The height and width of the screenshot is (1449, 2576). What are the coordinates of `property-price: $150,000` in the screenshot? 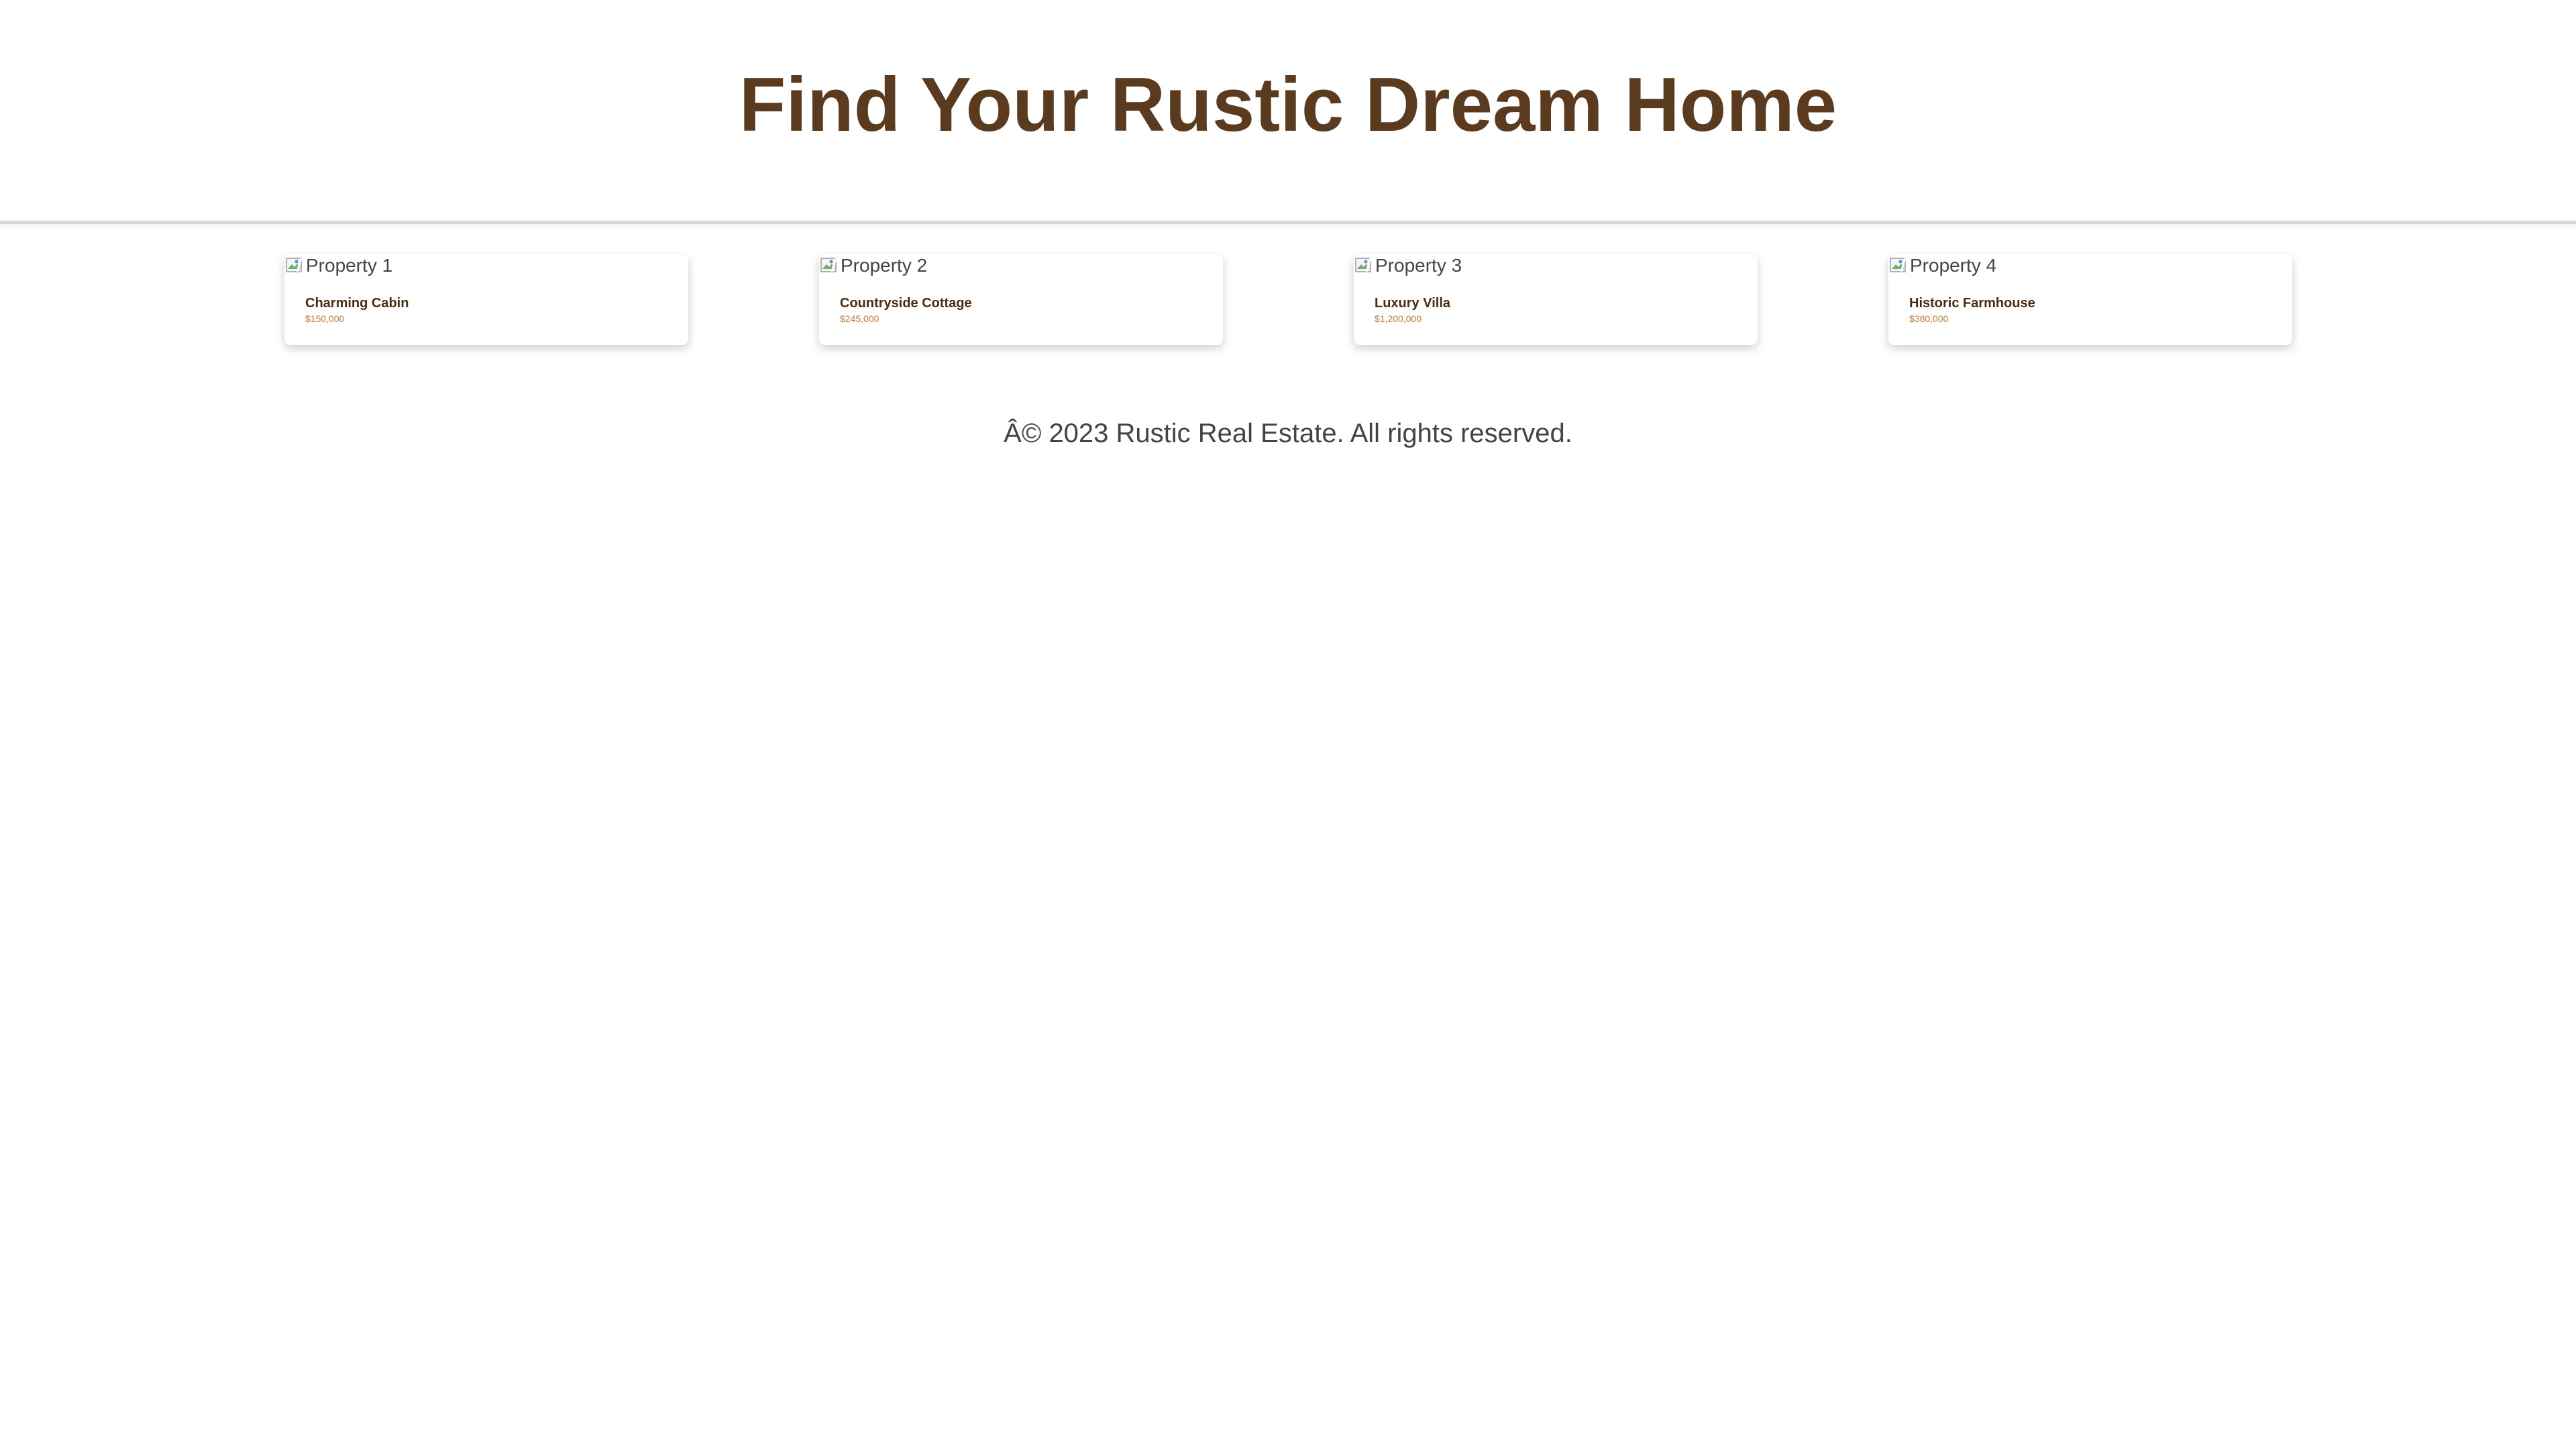 It's located at (325, 318).